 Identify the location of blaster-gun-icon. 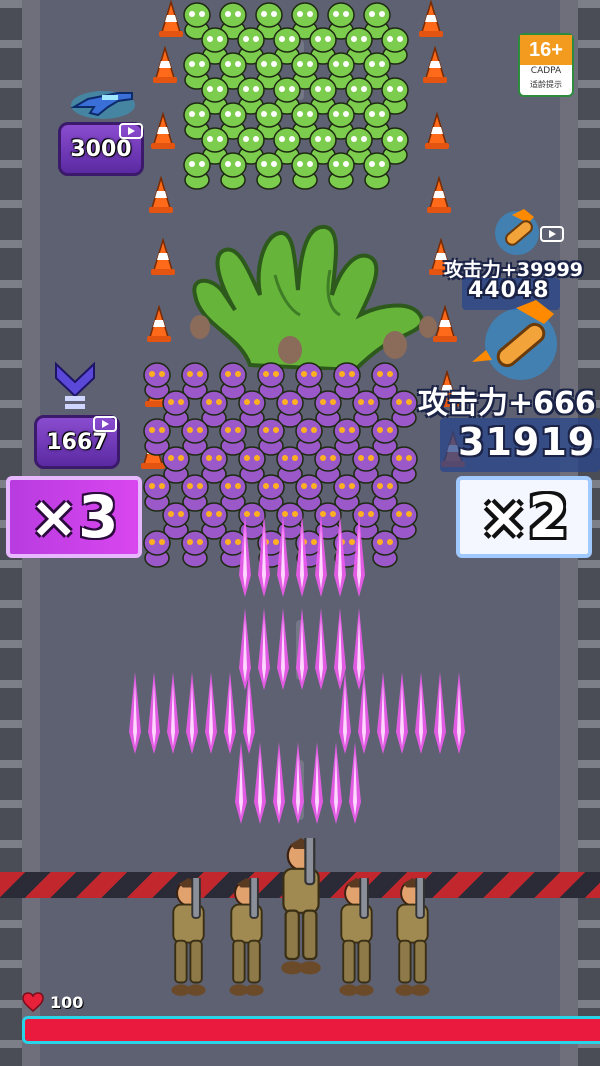
(103, 103).